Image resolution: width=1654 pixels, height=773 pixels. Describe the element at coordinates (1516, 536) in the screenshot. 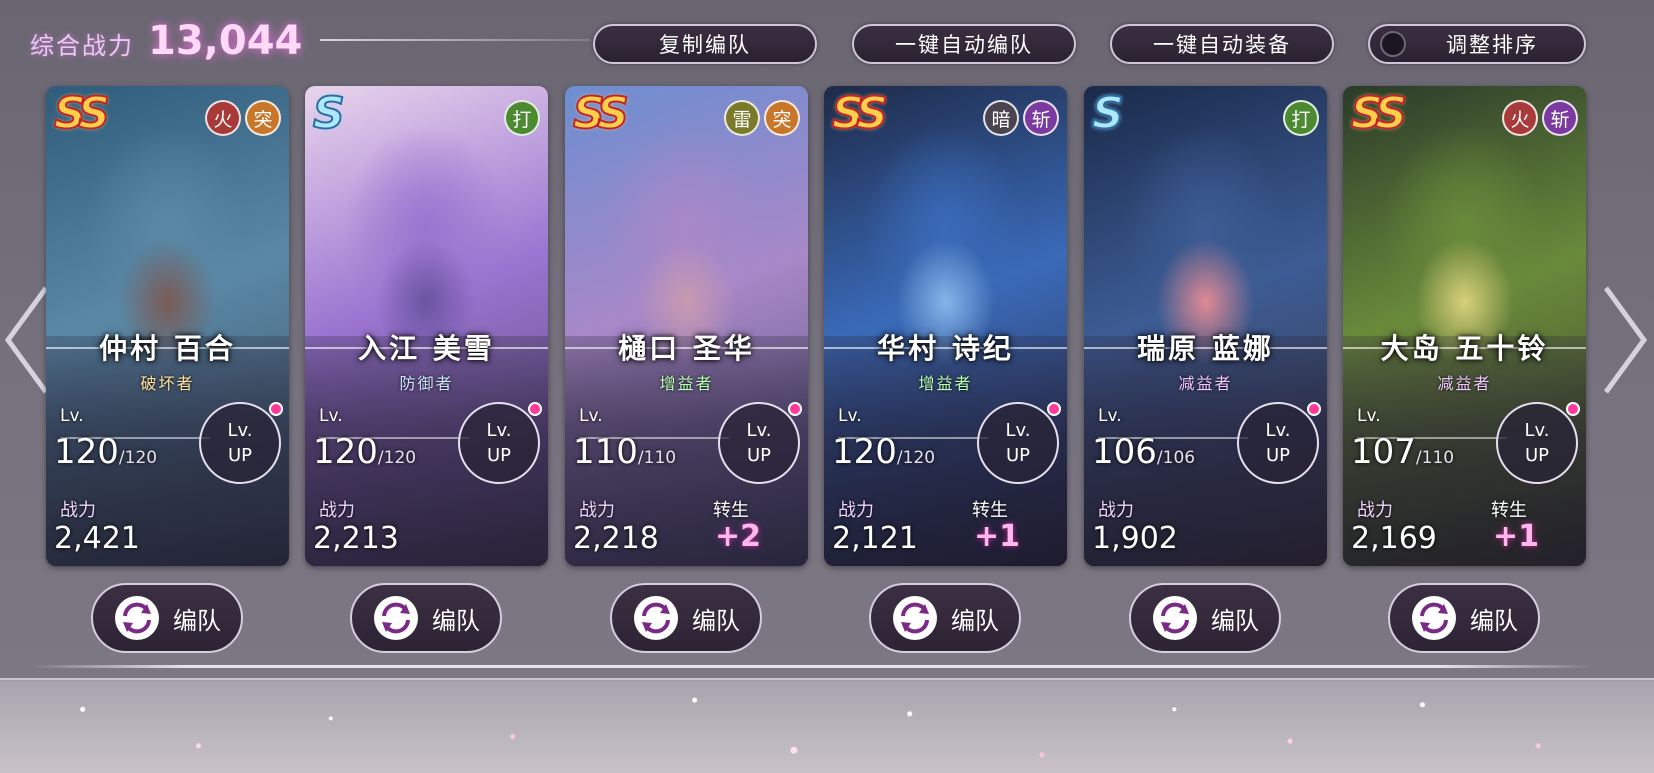

I see `rebirth-value: +1` at that location.